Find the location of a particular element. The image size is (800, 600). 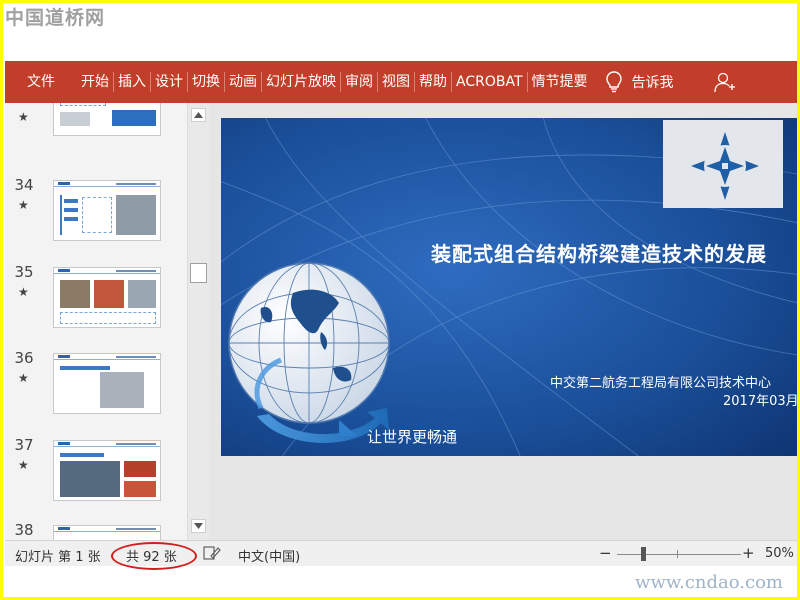

zoom-slider-midmark is located at coordinates (677, 554).